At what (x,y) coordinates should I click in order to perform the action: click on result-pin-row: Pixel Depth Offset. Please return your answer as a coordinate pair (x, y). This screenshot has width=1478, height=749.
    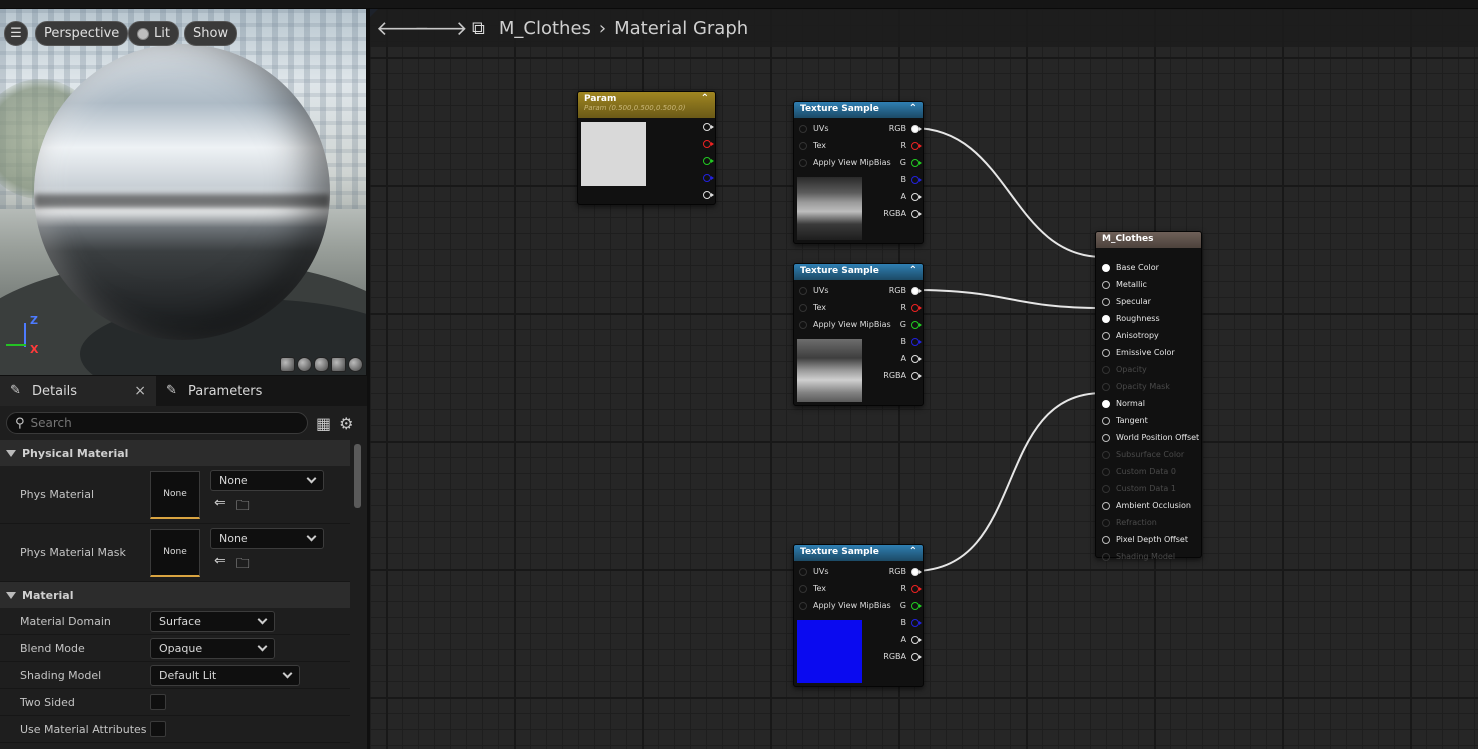
    Looking at the image, I should click on (1145, 539).